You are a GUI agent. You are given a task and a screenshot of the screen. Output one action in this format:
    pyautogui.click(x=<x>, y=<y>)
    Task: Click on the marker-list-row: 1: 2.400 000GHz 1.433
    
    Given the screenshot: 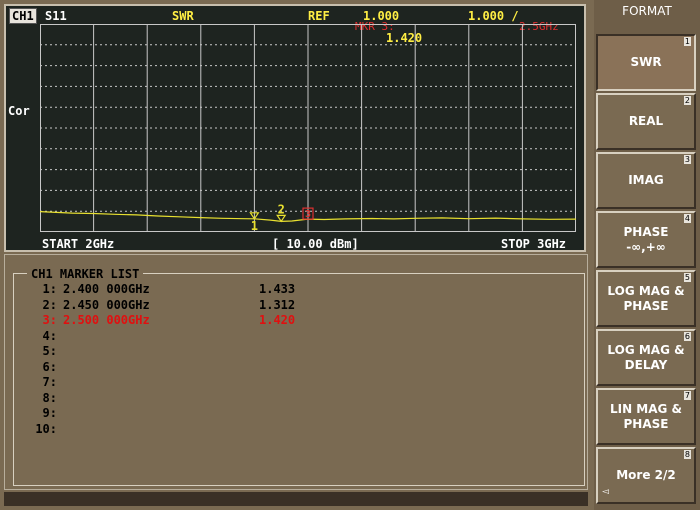 What is the action you would take?
    pyautogui.click(x=161, y=289)
    